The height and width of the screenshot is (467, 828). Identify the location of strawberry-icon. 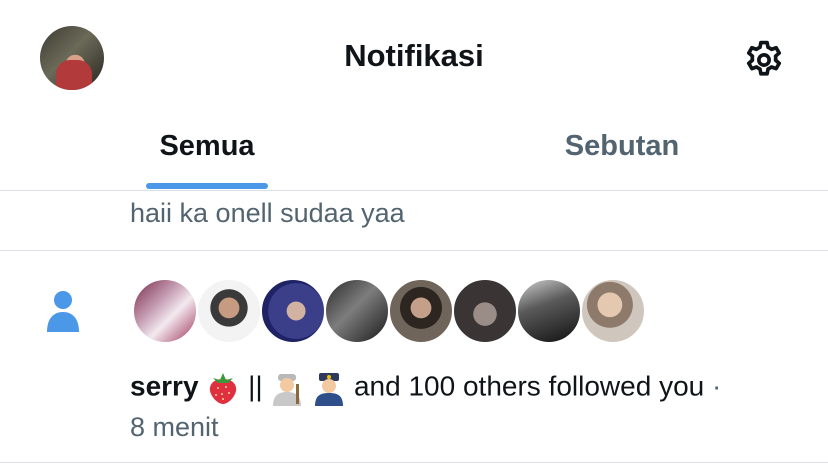
(223, 388).